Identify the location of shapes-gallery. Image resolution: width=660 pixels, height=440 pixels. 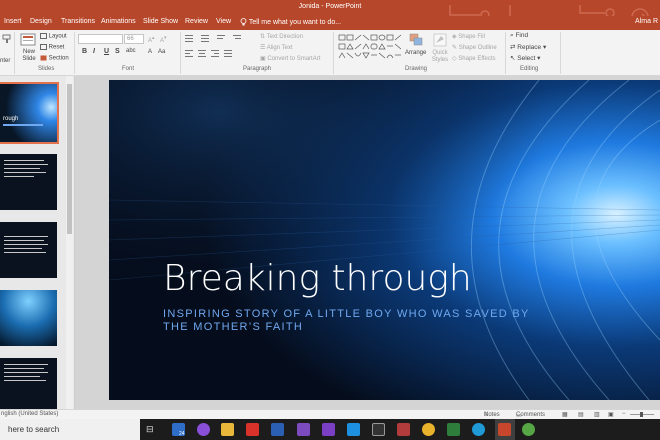
(370, 47).